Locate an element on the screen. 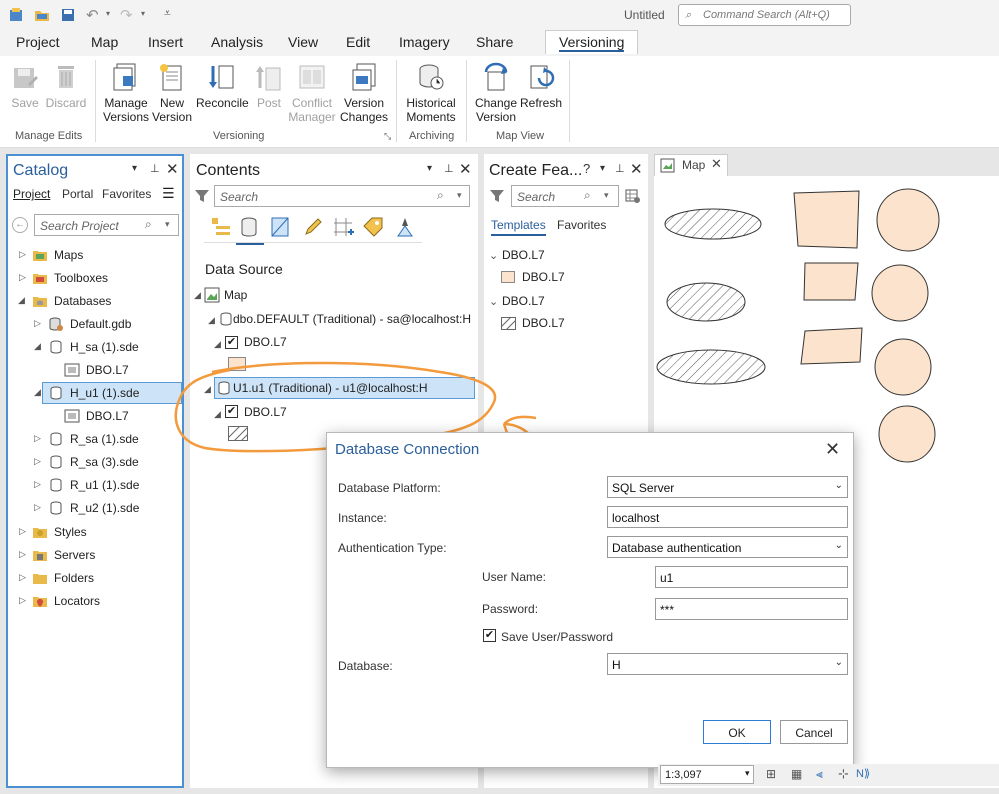 This screenshot has width=999, height=794. tab-edit: Edit is located at coordinates (358, 42).